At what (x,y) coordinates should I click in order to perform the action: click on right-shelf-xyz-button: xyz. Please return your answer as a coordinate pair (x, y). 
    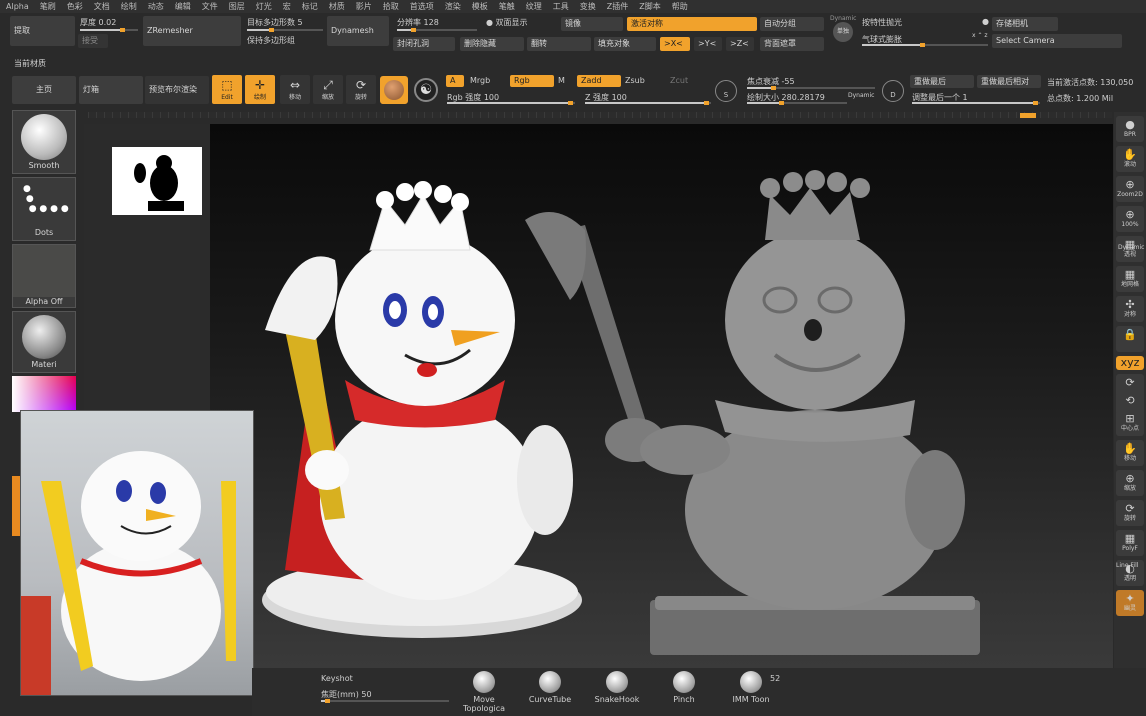
    Looking at the image, I should click on (1130, 363).